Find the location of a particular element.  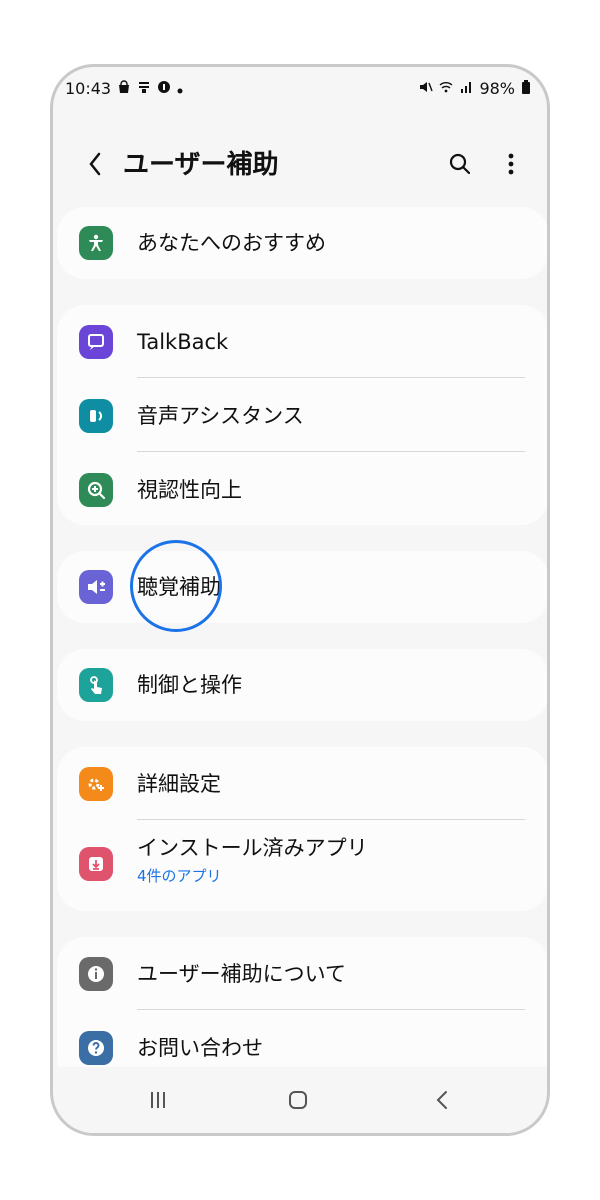

nav-back-button is located at coordinates (443, 1100).